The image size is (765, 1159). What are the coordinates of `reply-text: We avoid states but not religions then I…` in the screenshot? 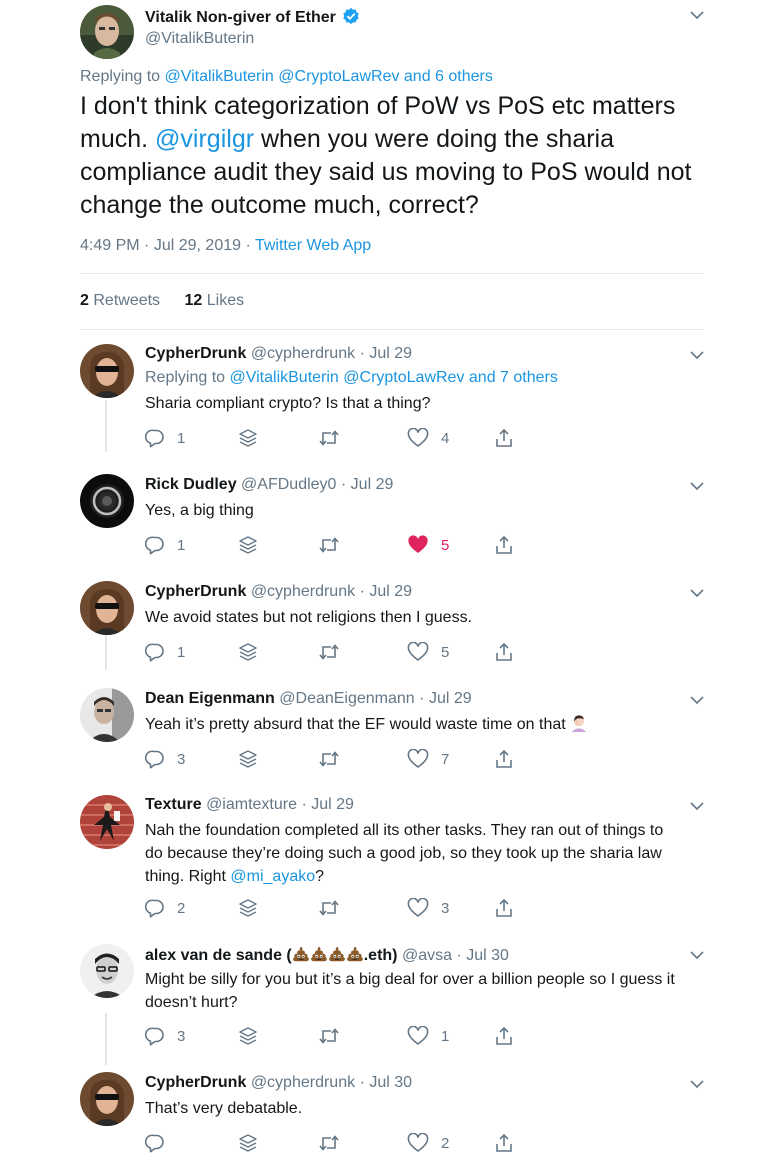 It's located at (309, 617).